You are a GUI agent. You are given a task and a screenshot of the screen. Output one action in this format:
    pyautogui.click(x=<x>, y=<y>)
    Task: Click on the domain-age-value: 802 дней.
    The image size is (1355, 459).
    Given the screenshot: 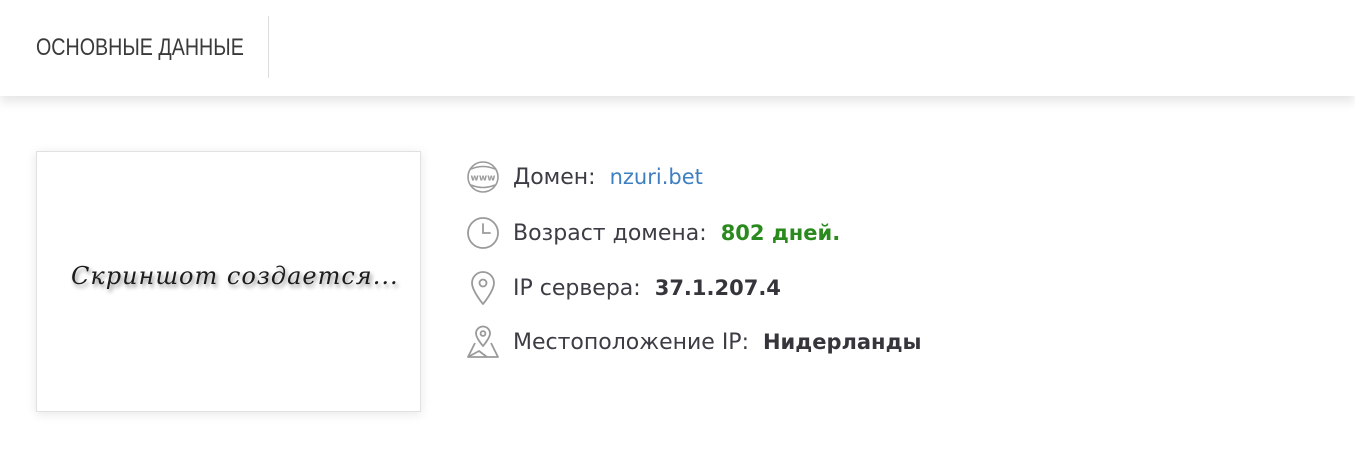 What is the action you would take?
    pyautogui.click(x=780, y=233)
    